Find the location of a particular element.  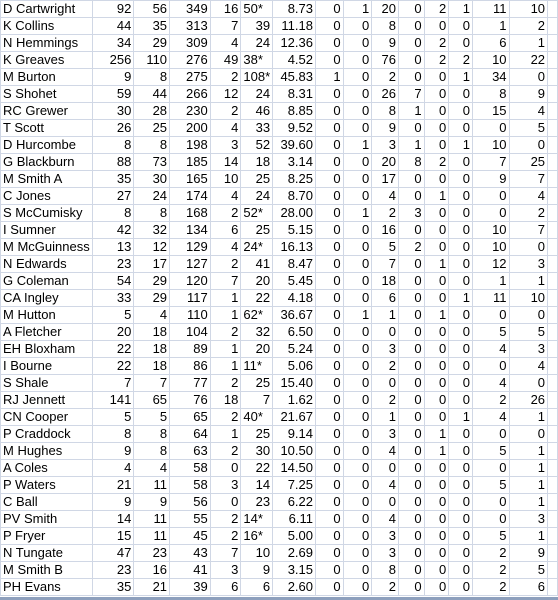

stat-cell: 34 is located at coordinates (490, 77).